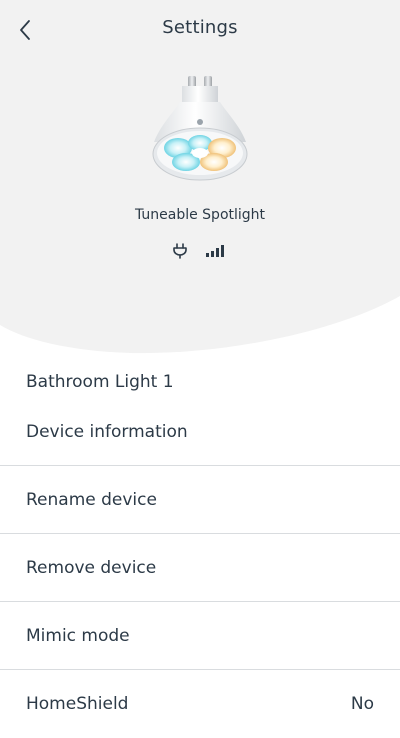 The height and width of the screenshot is (738, 400). I want to click on mimic-mode-row: Mimic mode, so click(200, 636).